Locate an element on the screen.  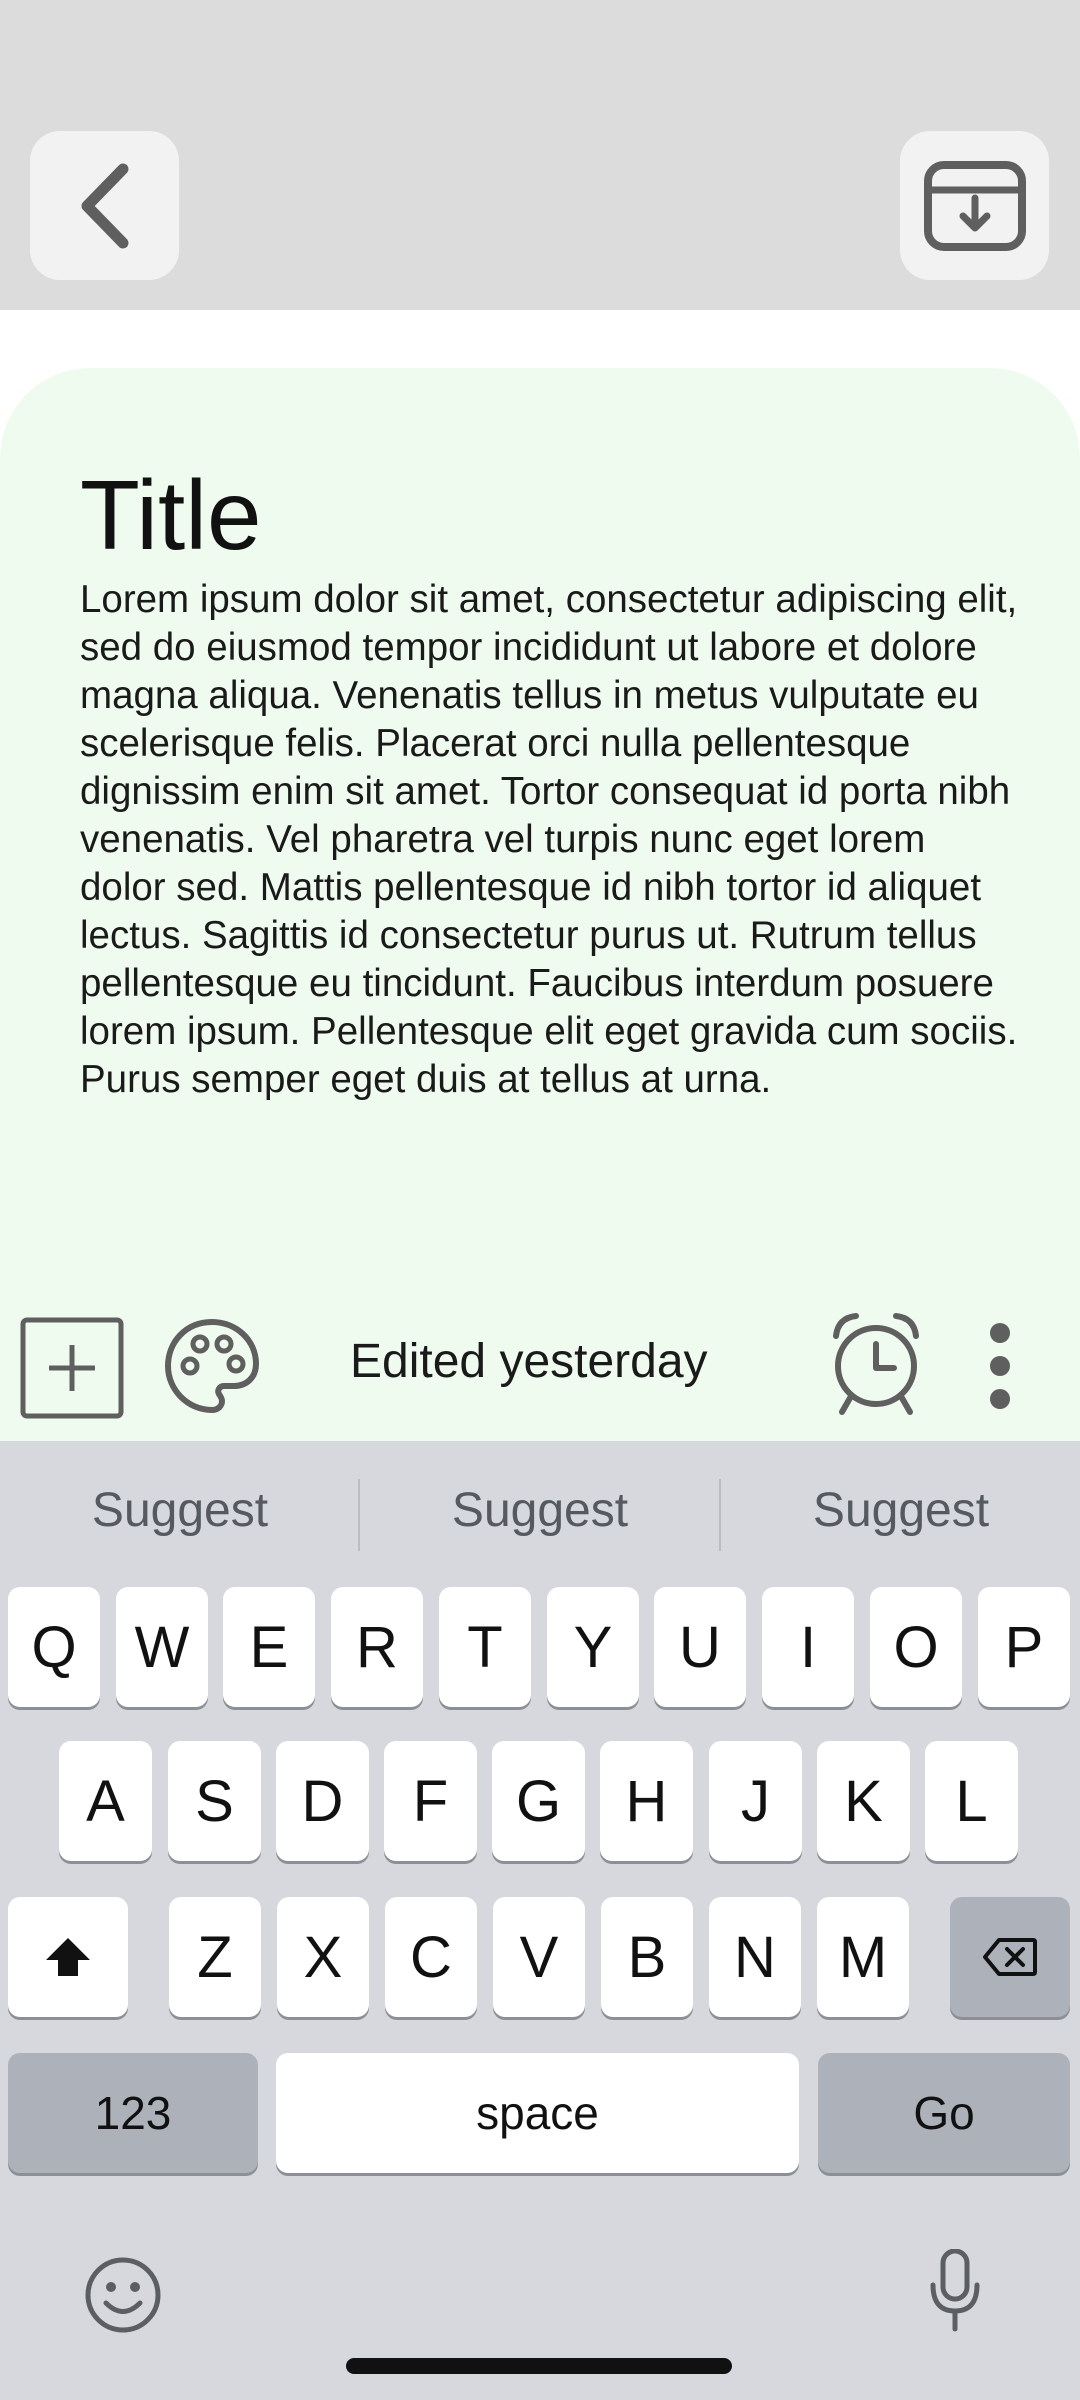
key-y: Y is located at coordinates (593, 1647).